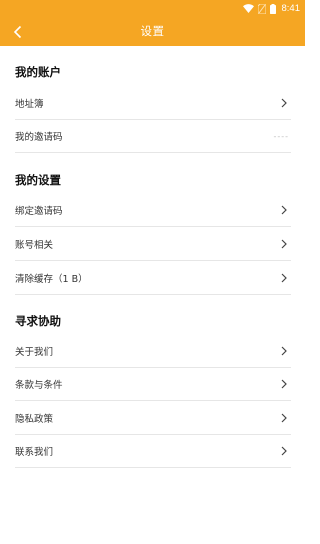 Image resolution: width=320 pixels, height=544 pixels. I want to click on row-account-related: 账号相关, so click(153, 244).